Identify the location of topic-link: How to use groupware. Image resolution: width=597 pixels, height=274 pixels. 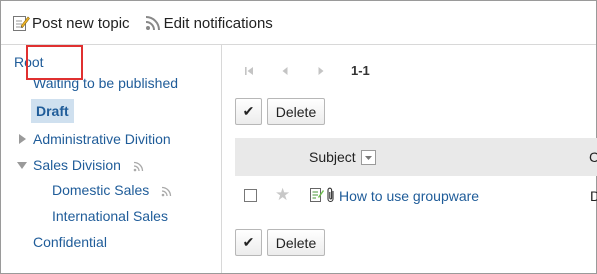
(409, 196).